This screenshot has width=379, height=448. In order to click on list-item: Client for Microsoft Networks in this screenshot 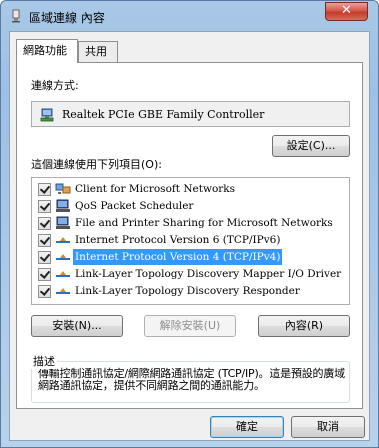, I will do `click(190, 189)`.